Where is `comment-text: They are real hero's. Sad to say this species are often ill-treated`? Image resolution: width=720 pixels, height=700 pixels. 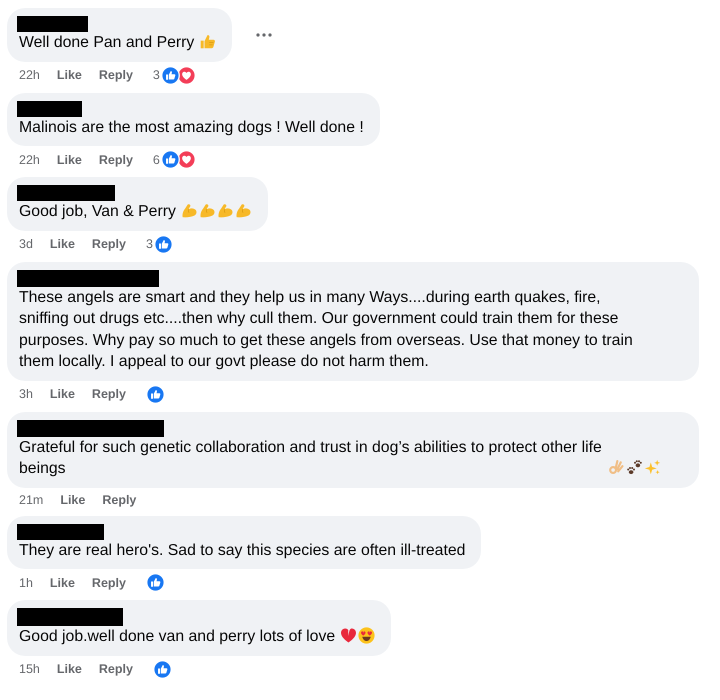 comment-text: They are real hero's. Sad to say this species are often ill-treated is located at coordinates (242, 550).